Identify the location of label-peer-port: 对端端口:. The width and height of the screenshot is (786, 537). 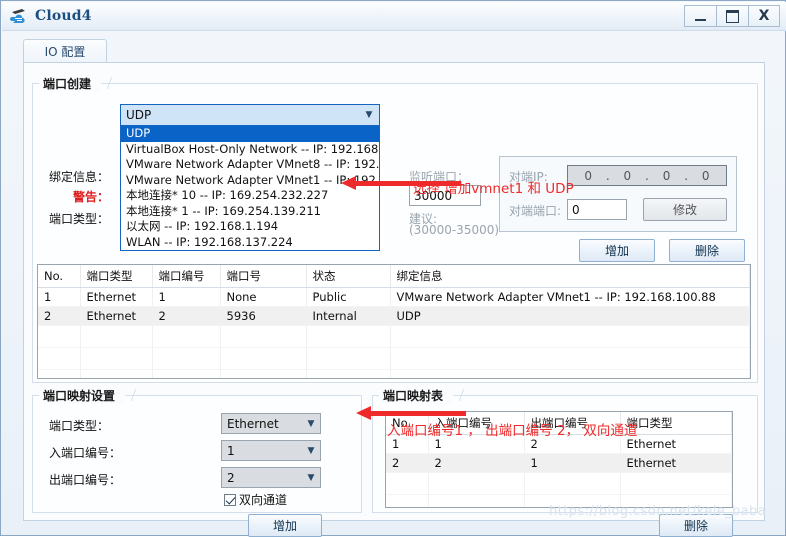
(535, 211).